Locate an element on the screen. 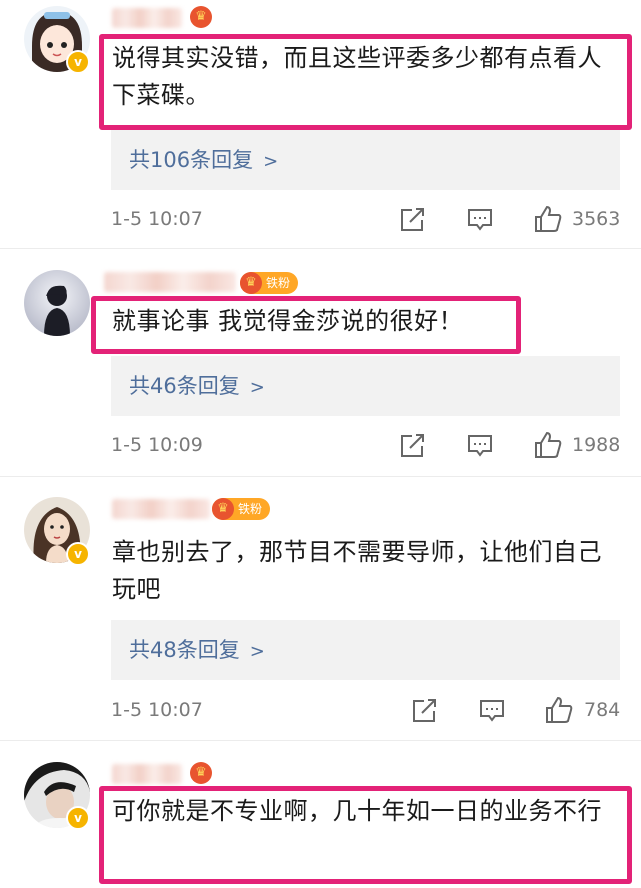 The height and width of the screenshot is (888, 641). comment-text: 可你就是不专业啊，几十年如一日的业务不行 is located at coordinates (357, 811).